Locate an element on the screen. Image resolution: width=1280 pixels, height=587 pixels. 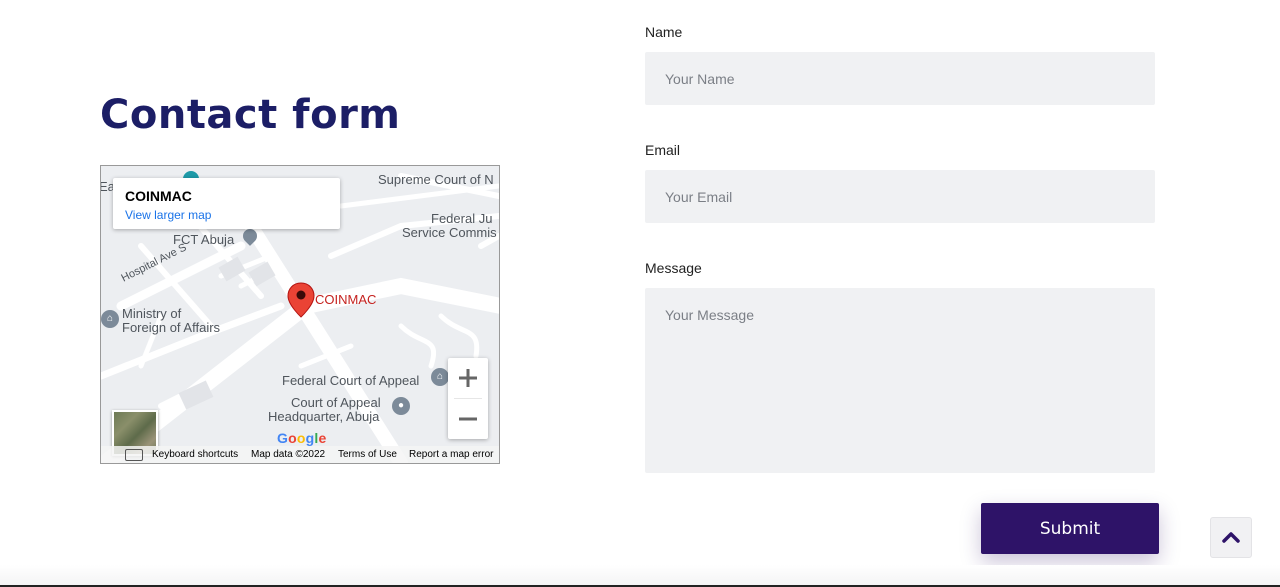
page-title: Contact form is located at coordinates (250, 115).